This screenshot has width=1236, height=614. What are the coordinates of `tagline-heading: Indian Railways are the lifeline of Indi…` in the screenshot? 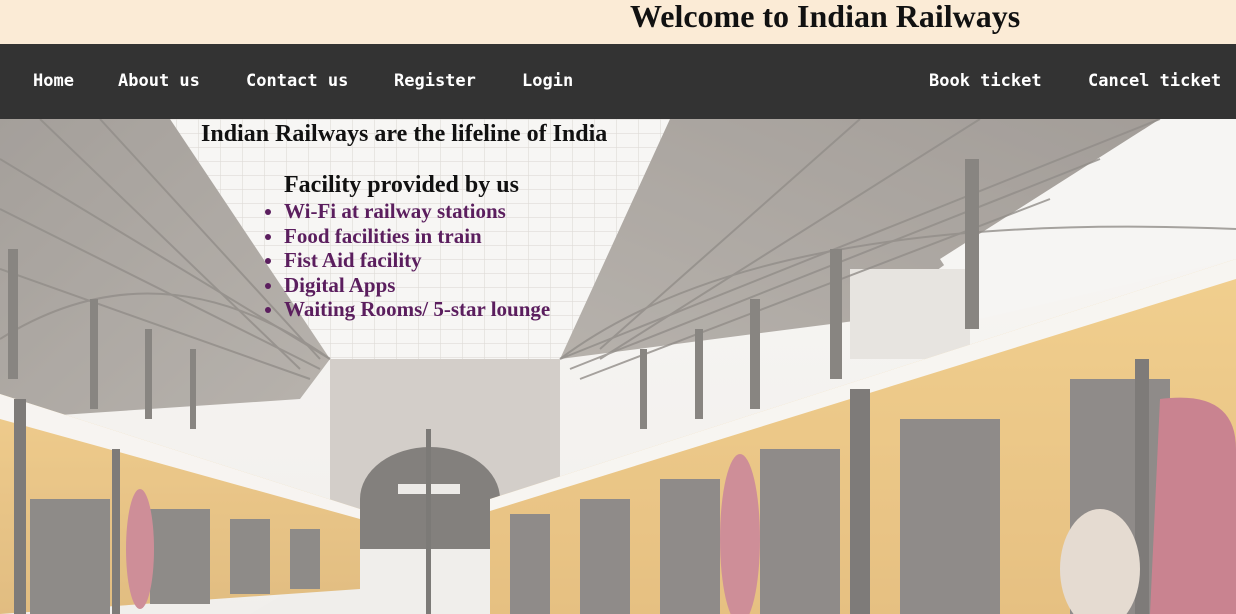 It's located at (404, 134).